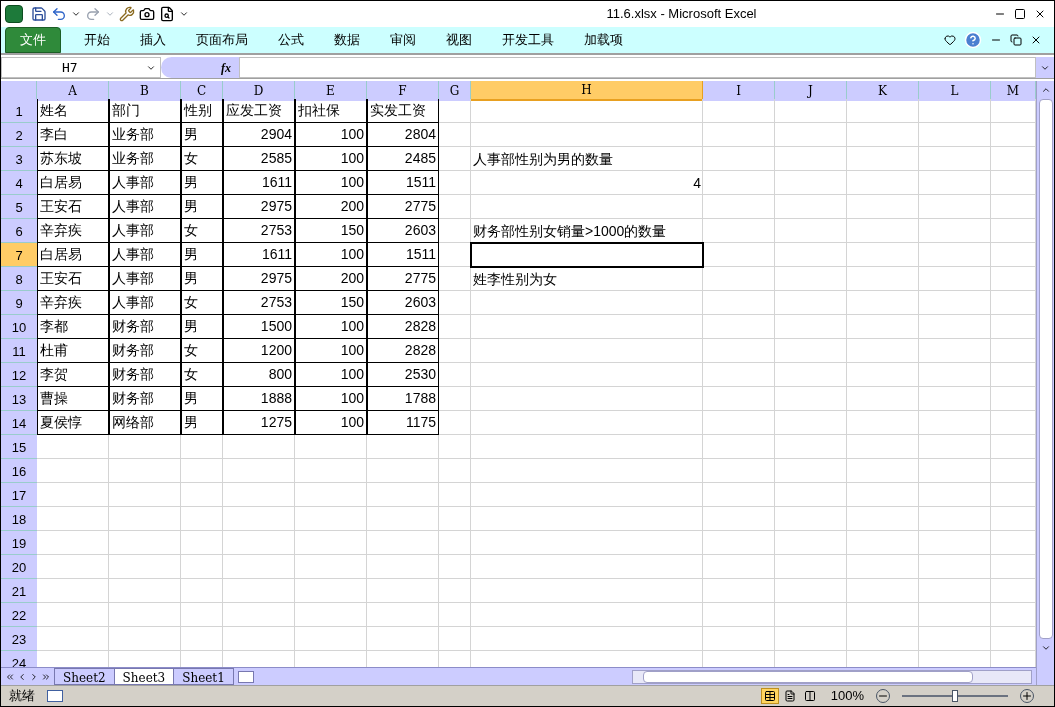 This screenshot has height=707, width=1055. What do you see at coordinates (331, 303) in the screenshot?
I see `table-cell: 150` at bounding box center [331, 303].